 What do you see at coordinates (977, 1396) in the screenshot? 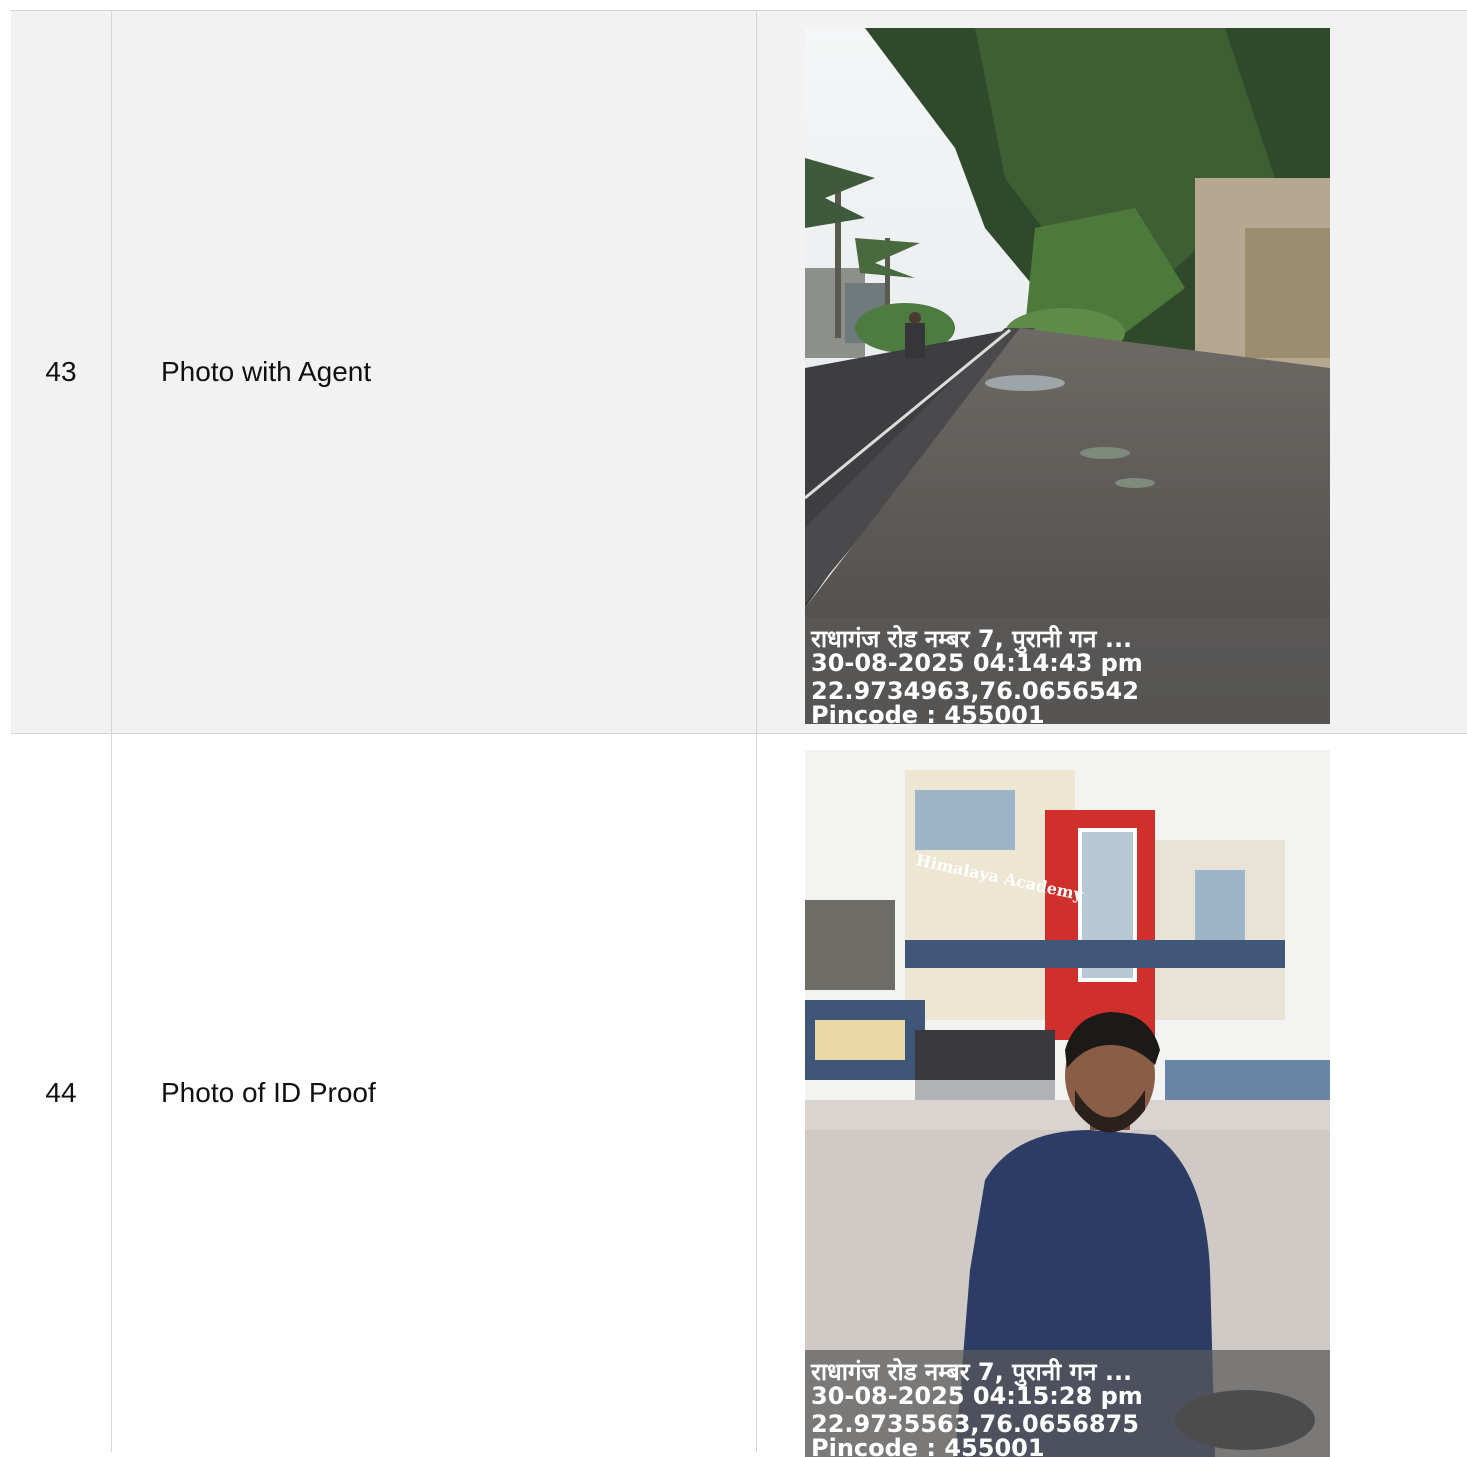
I see `stamp-datetime: 30-08-2025 04:15:28 pm` at bounding box center [977, 1396].